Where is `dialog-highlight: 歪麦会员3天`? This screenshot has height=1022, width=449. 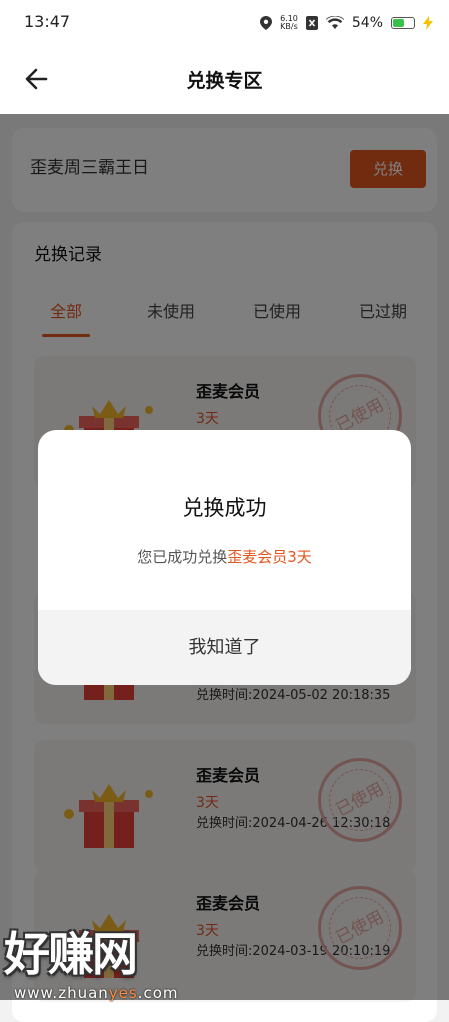 dialog-highlight: 歪麦会员3天 is located at coordinates (269, 557).